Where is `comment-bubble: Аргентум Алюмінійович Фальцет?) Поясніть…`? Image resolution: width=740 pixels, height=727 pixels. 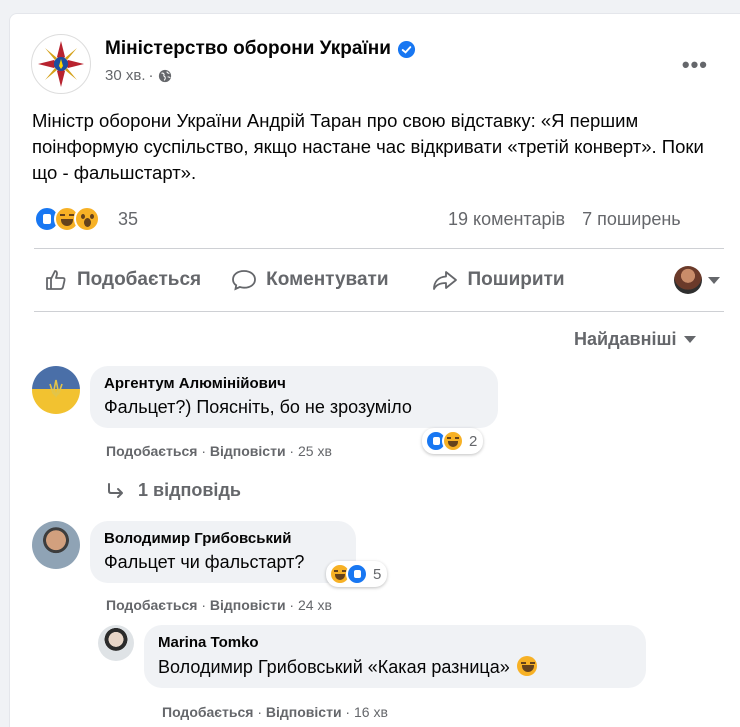
comment-bubble: Аргентум Алюмінійович Фальцет?) Поясніть… is located at coordinates (294, 410).